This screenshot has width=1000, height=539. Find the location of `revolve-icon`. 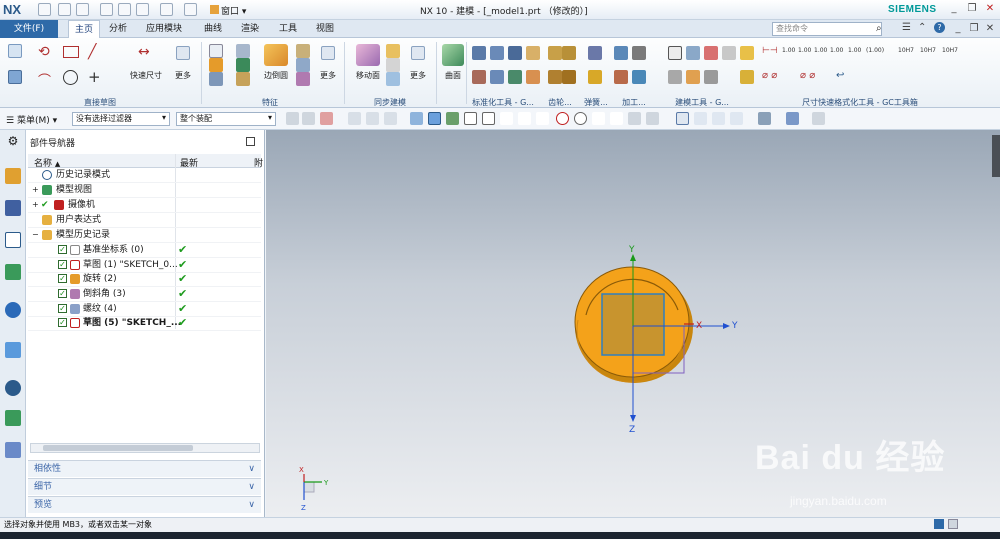

revolve-icon is located at coordinates (216, 65).